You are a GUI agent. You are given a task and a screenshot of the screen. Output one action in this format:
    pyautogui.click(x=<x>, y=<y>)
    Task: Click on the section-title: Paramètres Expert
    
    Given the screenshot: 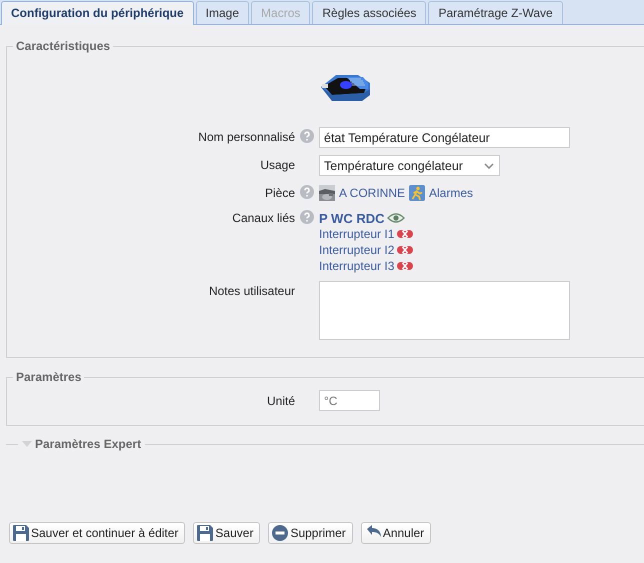 What is the action you would take?
    pyautogui.click(x=89, y=444)
    